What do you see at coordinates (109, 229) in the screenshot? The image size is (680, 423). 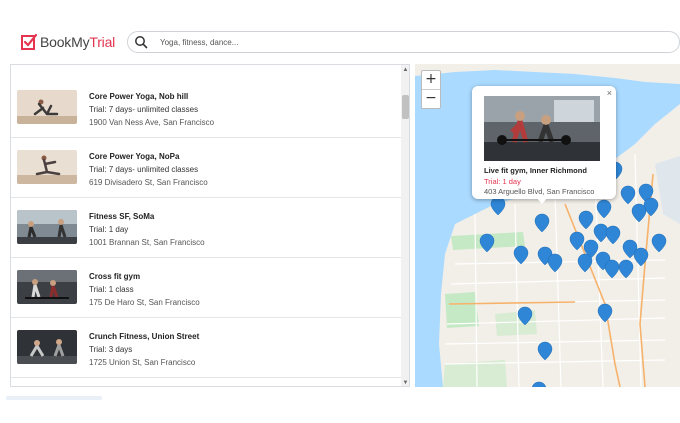 I see `listing-trial: Trial: 1 day` at bounding box center [109, 229].